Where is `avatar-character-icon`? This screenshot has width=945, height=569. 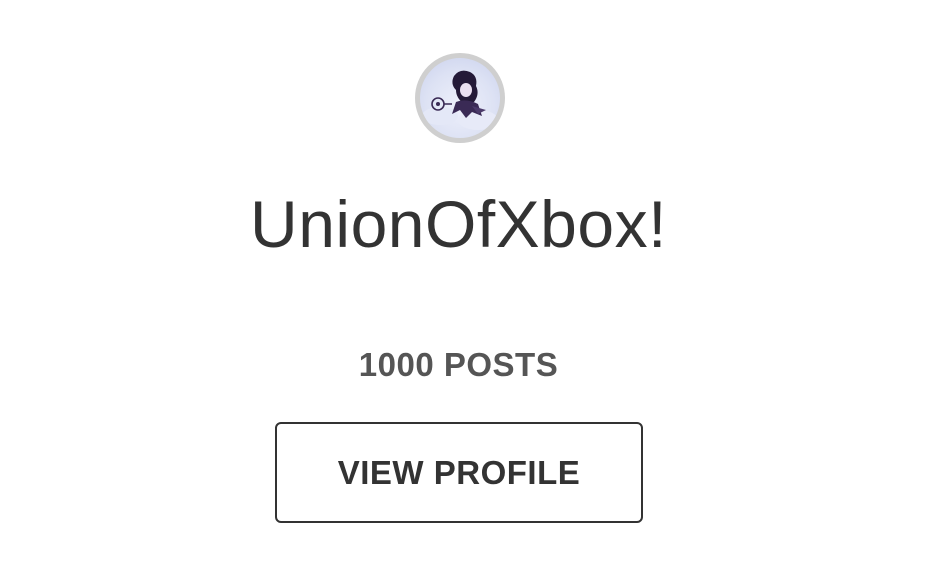 avatar-character-icon is located at coordinates (460, 100).